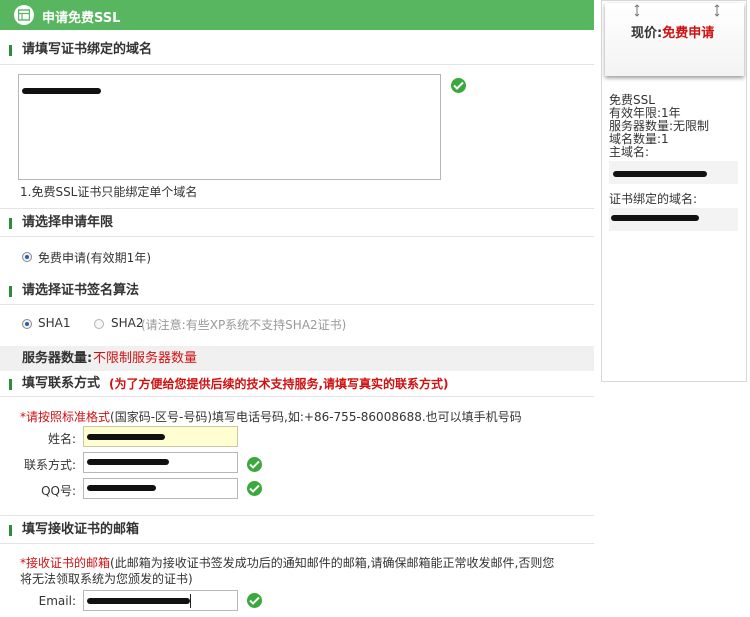 The height and width of the screenshot is (617, 750). I want to click on main-domain-label: 主域名:, so click(629, 152).